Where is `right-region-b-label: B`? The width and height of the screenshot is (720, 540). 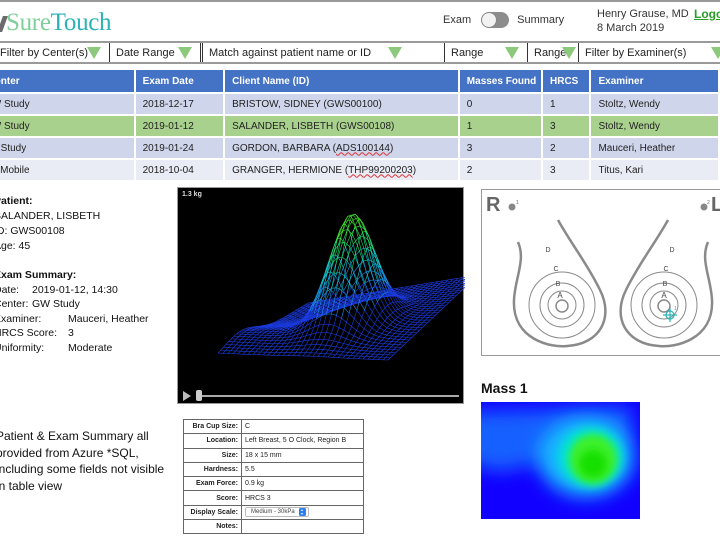 right-region-b-label: B is located at coordinates (558, 284).